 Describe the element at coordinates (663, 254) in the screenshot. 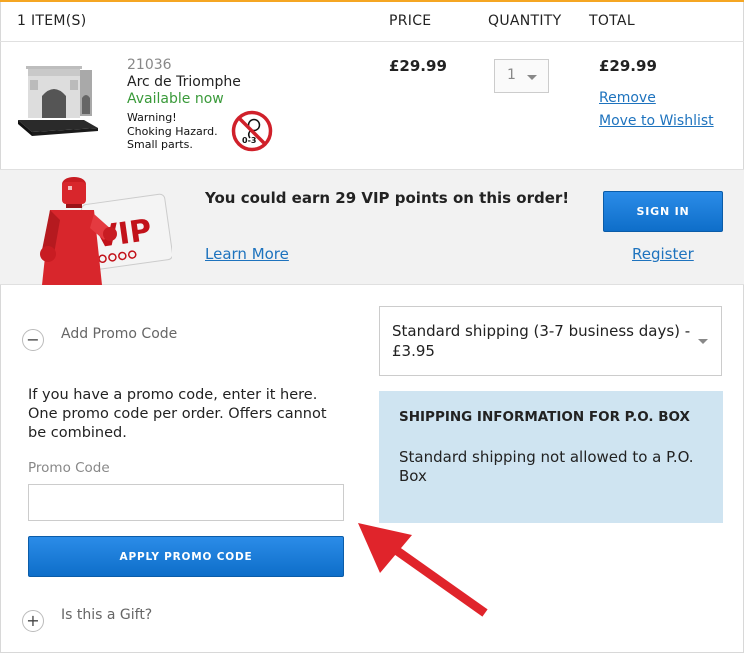

I see `register-link: Register` at that location.